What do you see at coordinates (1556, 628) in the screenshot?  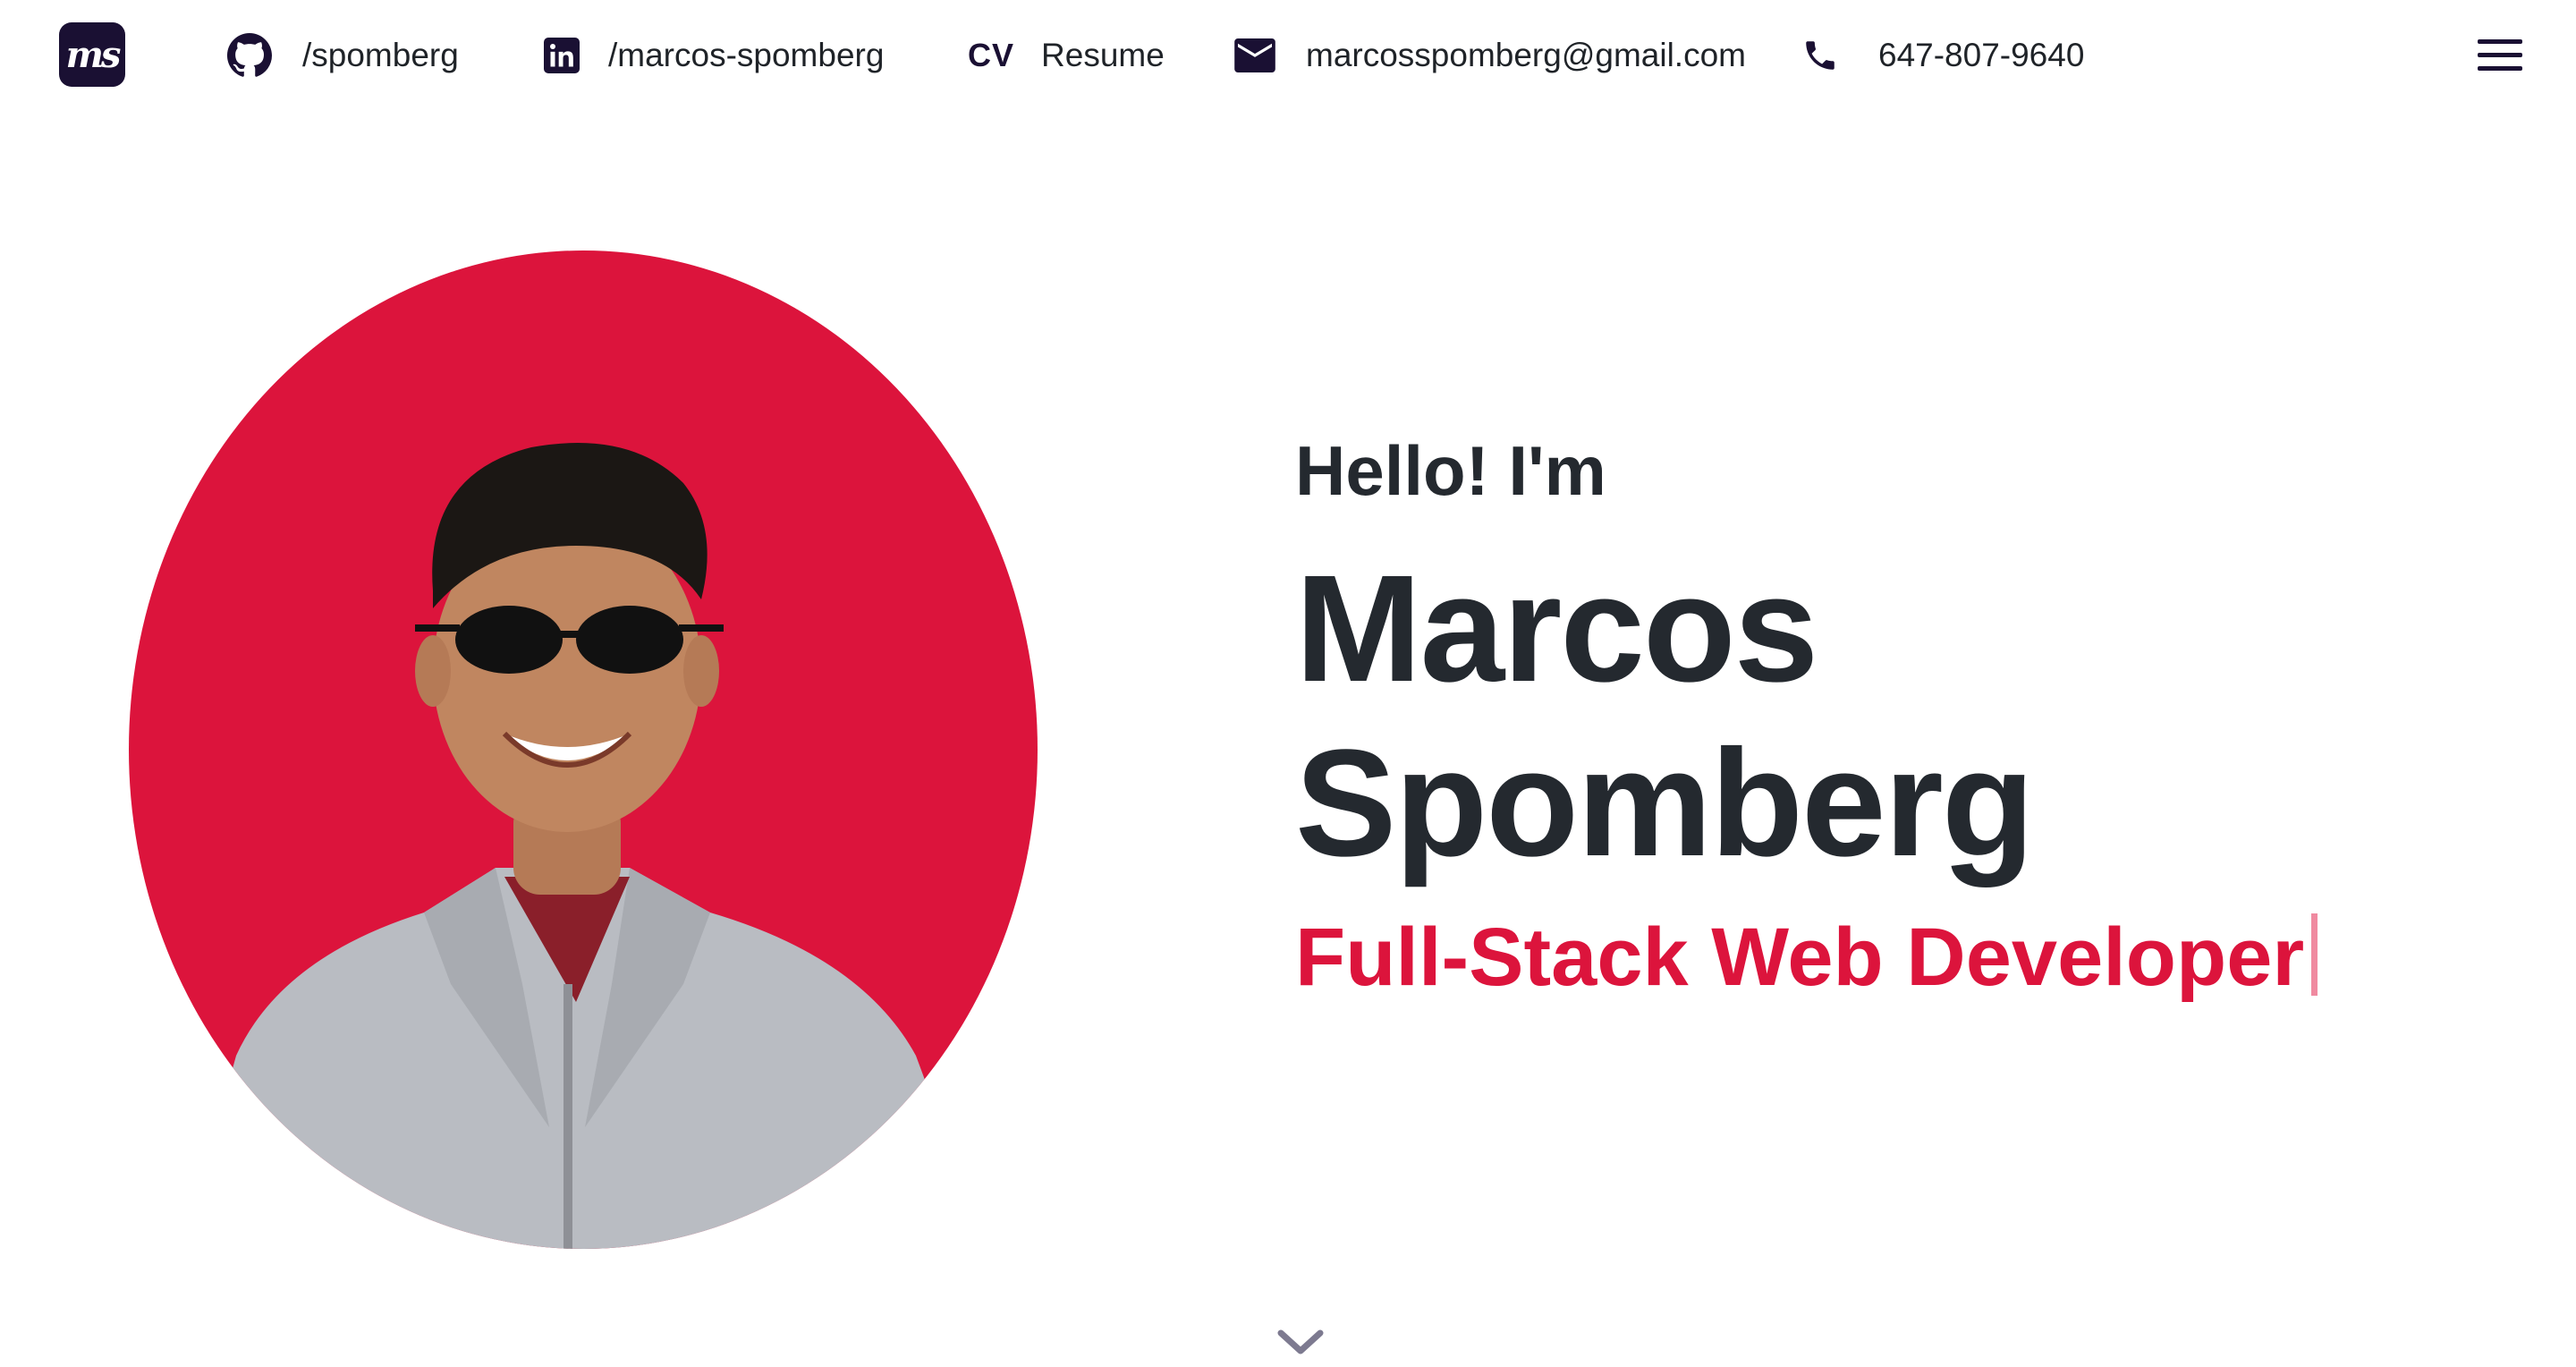 I see `hero-first-name: Marcos` at bounding box center [1556, 628].